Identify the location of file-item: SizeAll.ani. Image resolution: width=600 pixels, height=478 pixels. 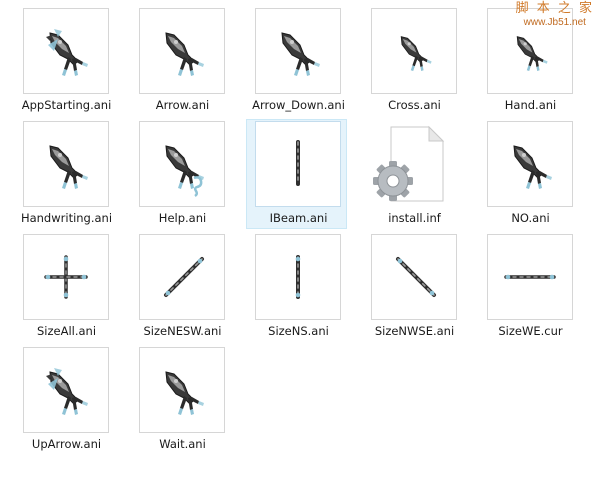
(66, 286).